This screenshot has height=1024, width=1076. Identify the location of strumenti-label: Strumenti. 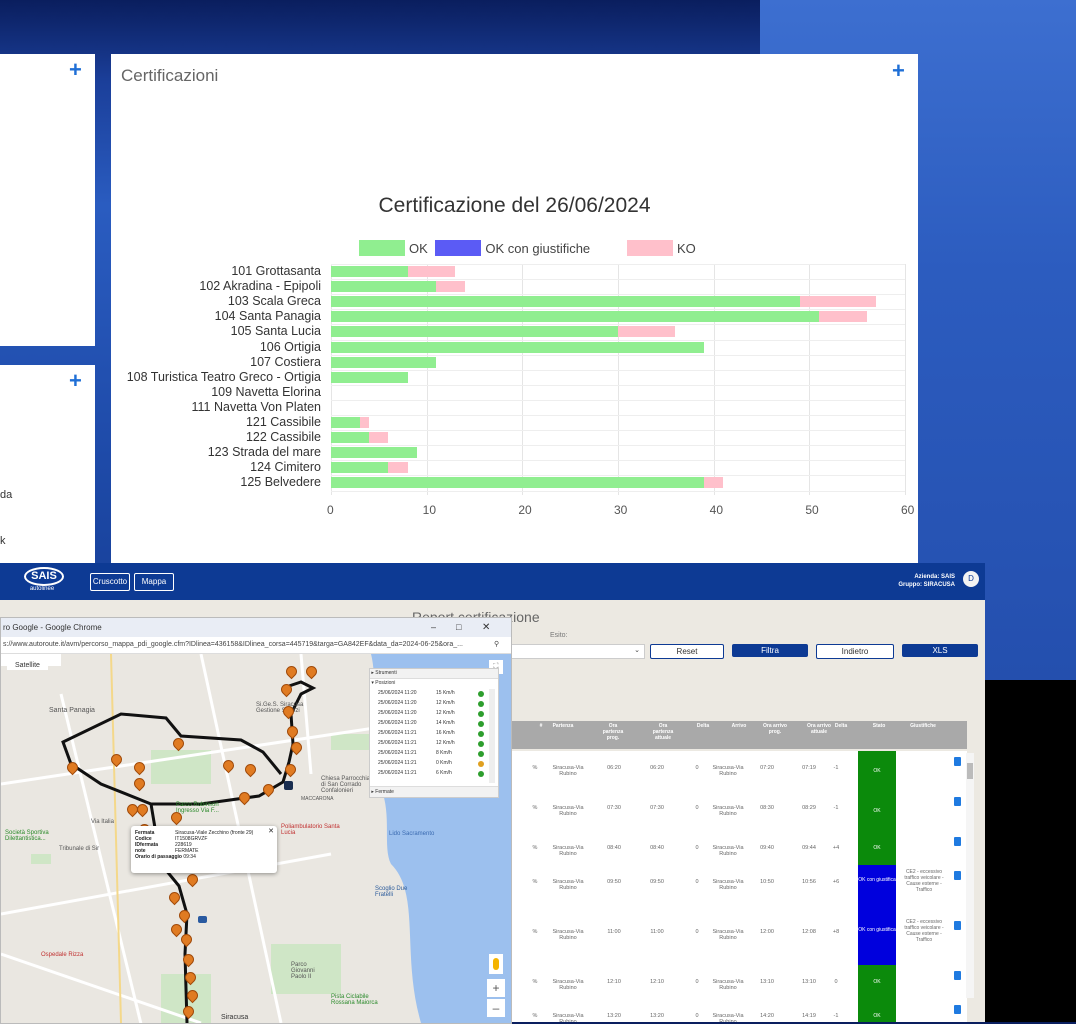
(386, 673).